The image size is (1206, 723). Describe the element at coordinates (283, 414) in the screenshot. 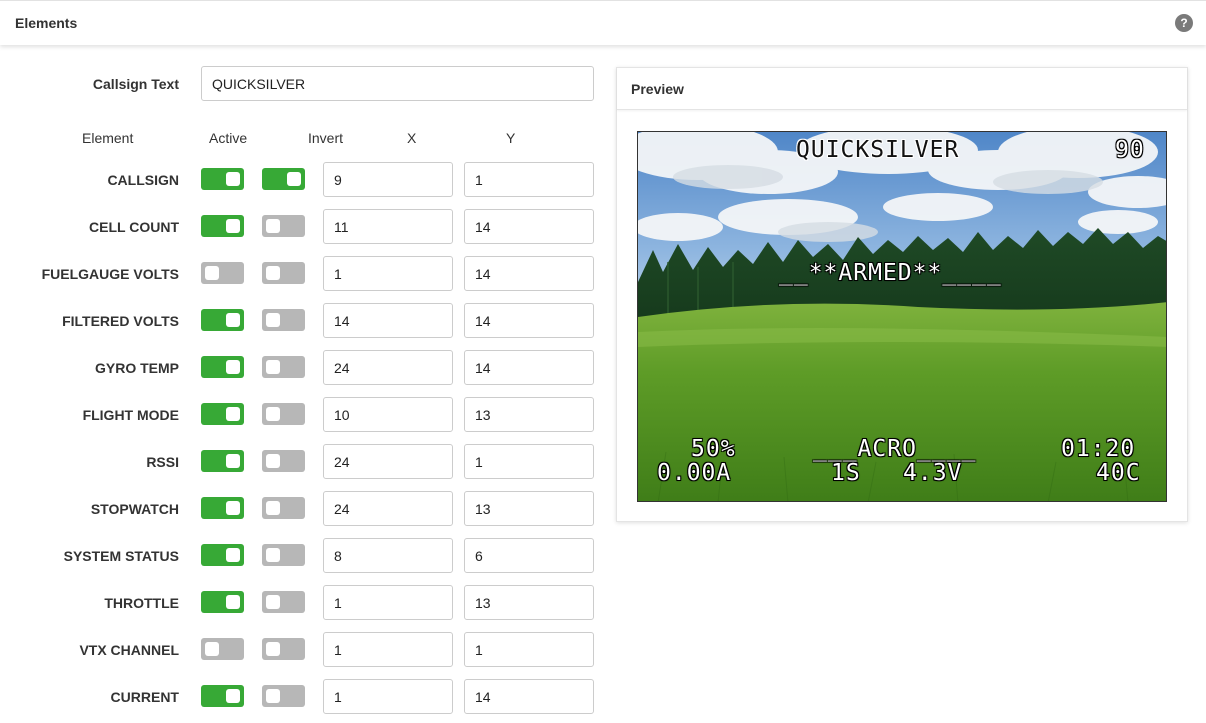

I see `invert-toggle-flight-mode` at that location.